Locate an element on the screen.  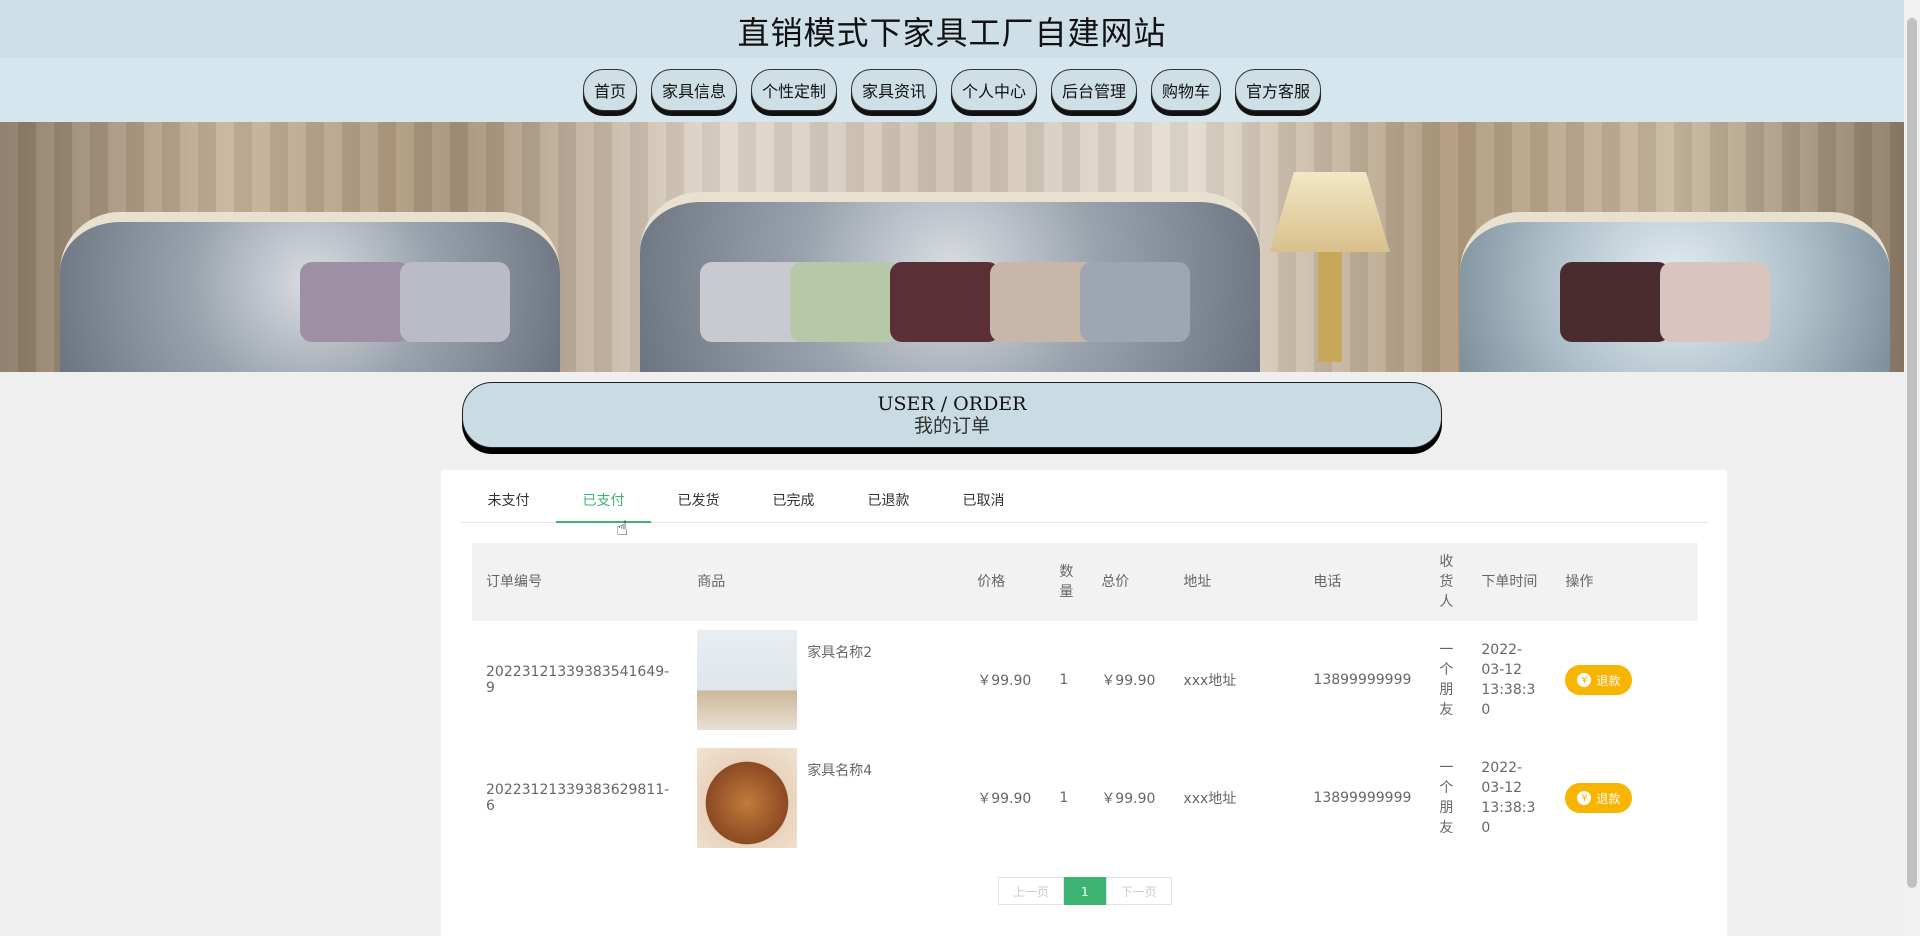
next-page-button: 下一页 is located at coordinates (1138, 891).